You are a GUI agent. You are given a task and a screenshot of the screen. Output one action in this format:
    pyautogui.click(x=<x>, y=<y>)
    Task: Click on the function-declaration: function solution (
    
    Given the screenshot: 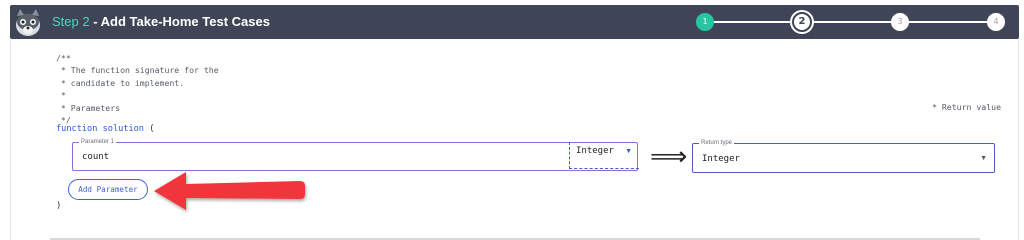 What is the action you would take?
    pyautogui.click(x=105, y=129)
    